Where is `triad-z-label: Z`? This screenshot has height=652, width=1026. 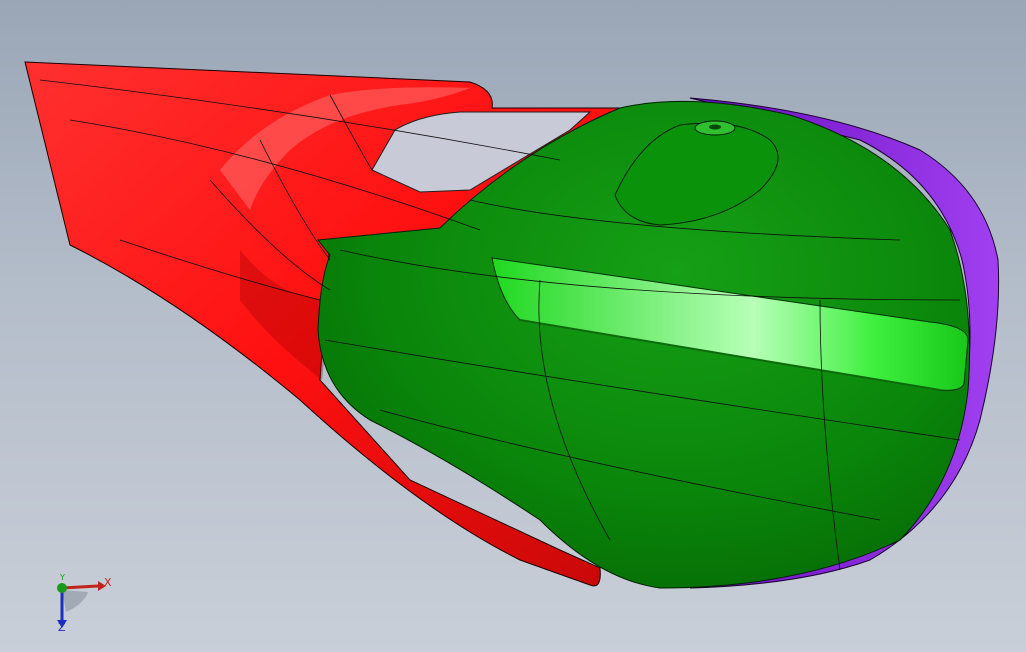 triad-z-label: Z is located at coordinates (62, 627).